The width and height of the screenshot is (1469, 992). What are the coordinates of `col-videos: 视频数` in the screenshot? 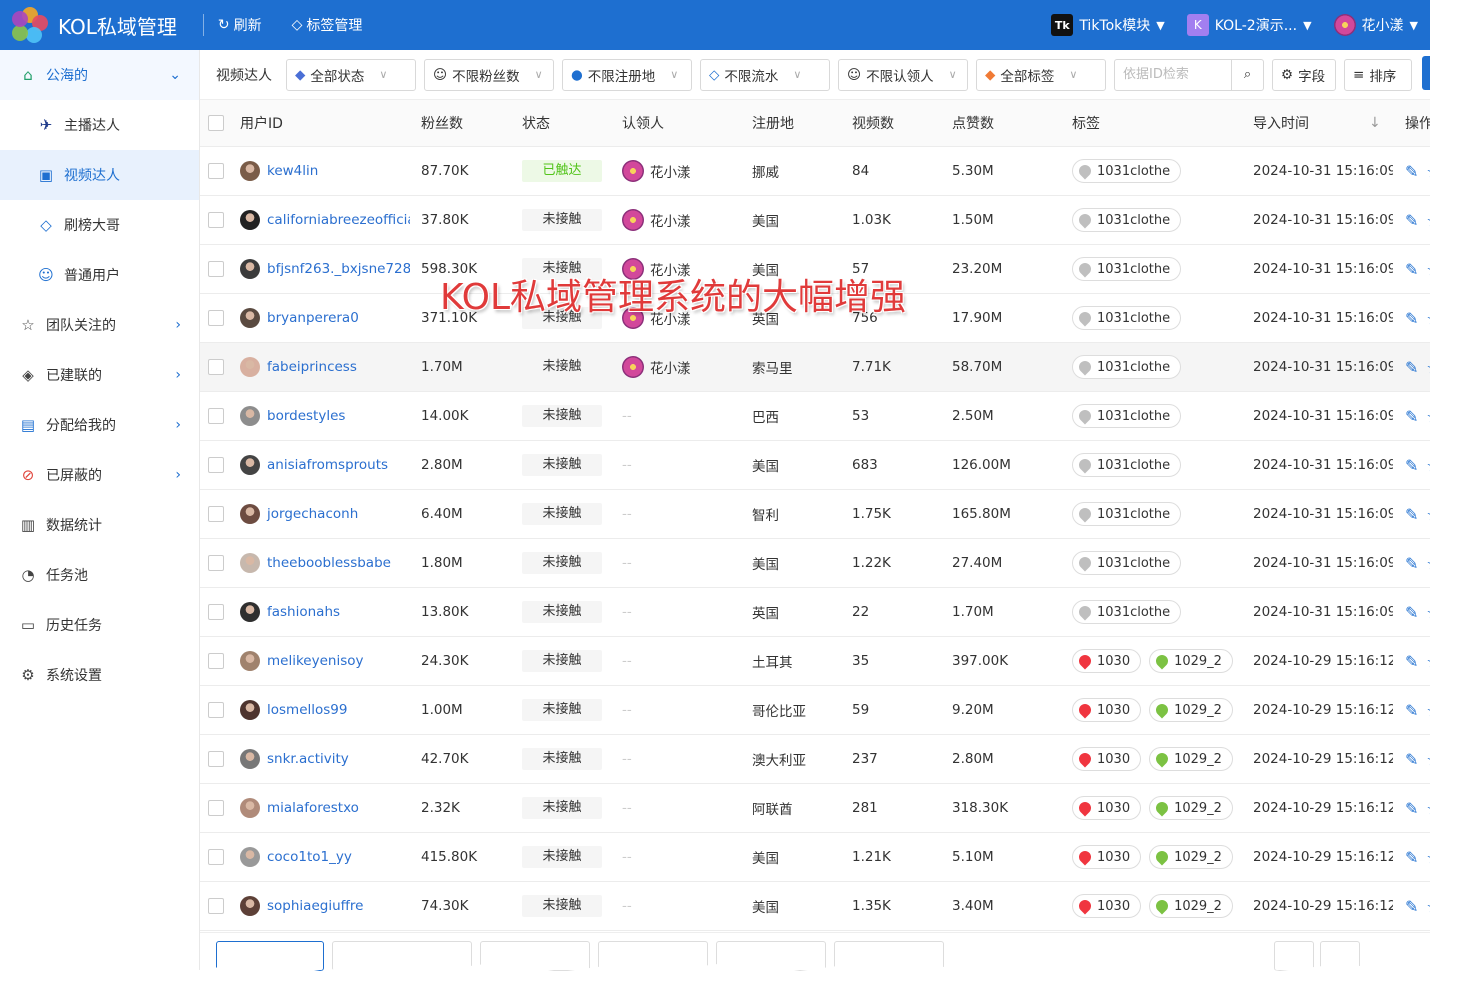 It's located at (897, 123).